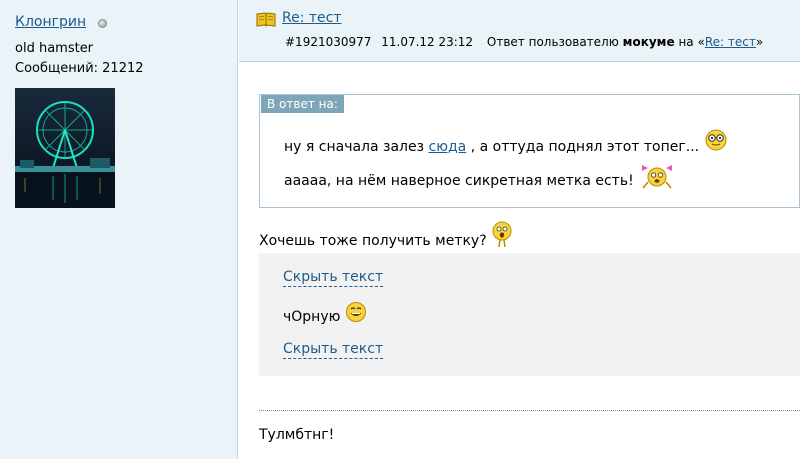 Image resolution: width=800 pixels, height=459 pixels. Describe the element at coordinates (54, 48) in the screenshot. I see `author-title: old hamster` at that location.